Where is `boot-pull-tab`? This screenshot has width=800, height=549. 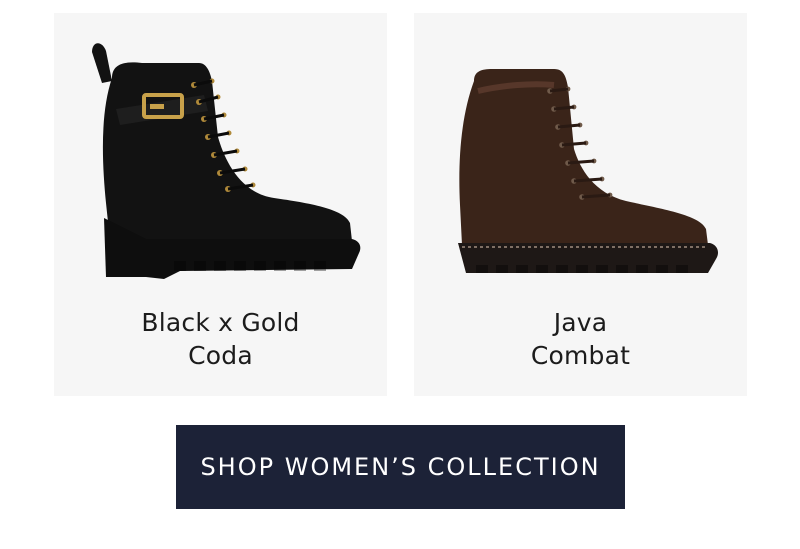
boot-pull-tab is located at coordinates (102, 63).